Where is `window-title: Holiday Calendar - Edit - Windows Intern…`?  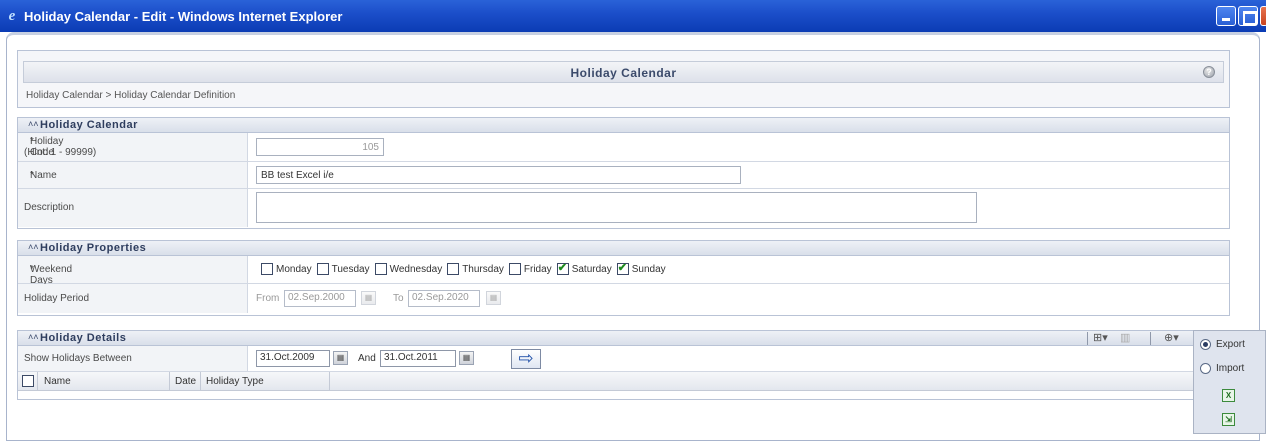
window-title: Holiday Calendar - Edit - Windows Intern… is located at coordinates (183, 16).